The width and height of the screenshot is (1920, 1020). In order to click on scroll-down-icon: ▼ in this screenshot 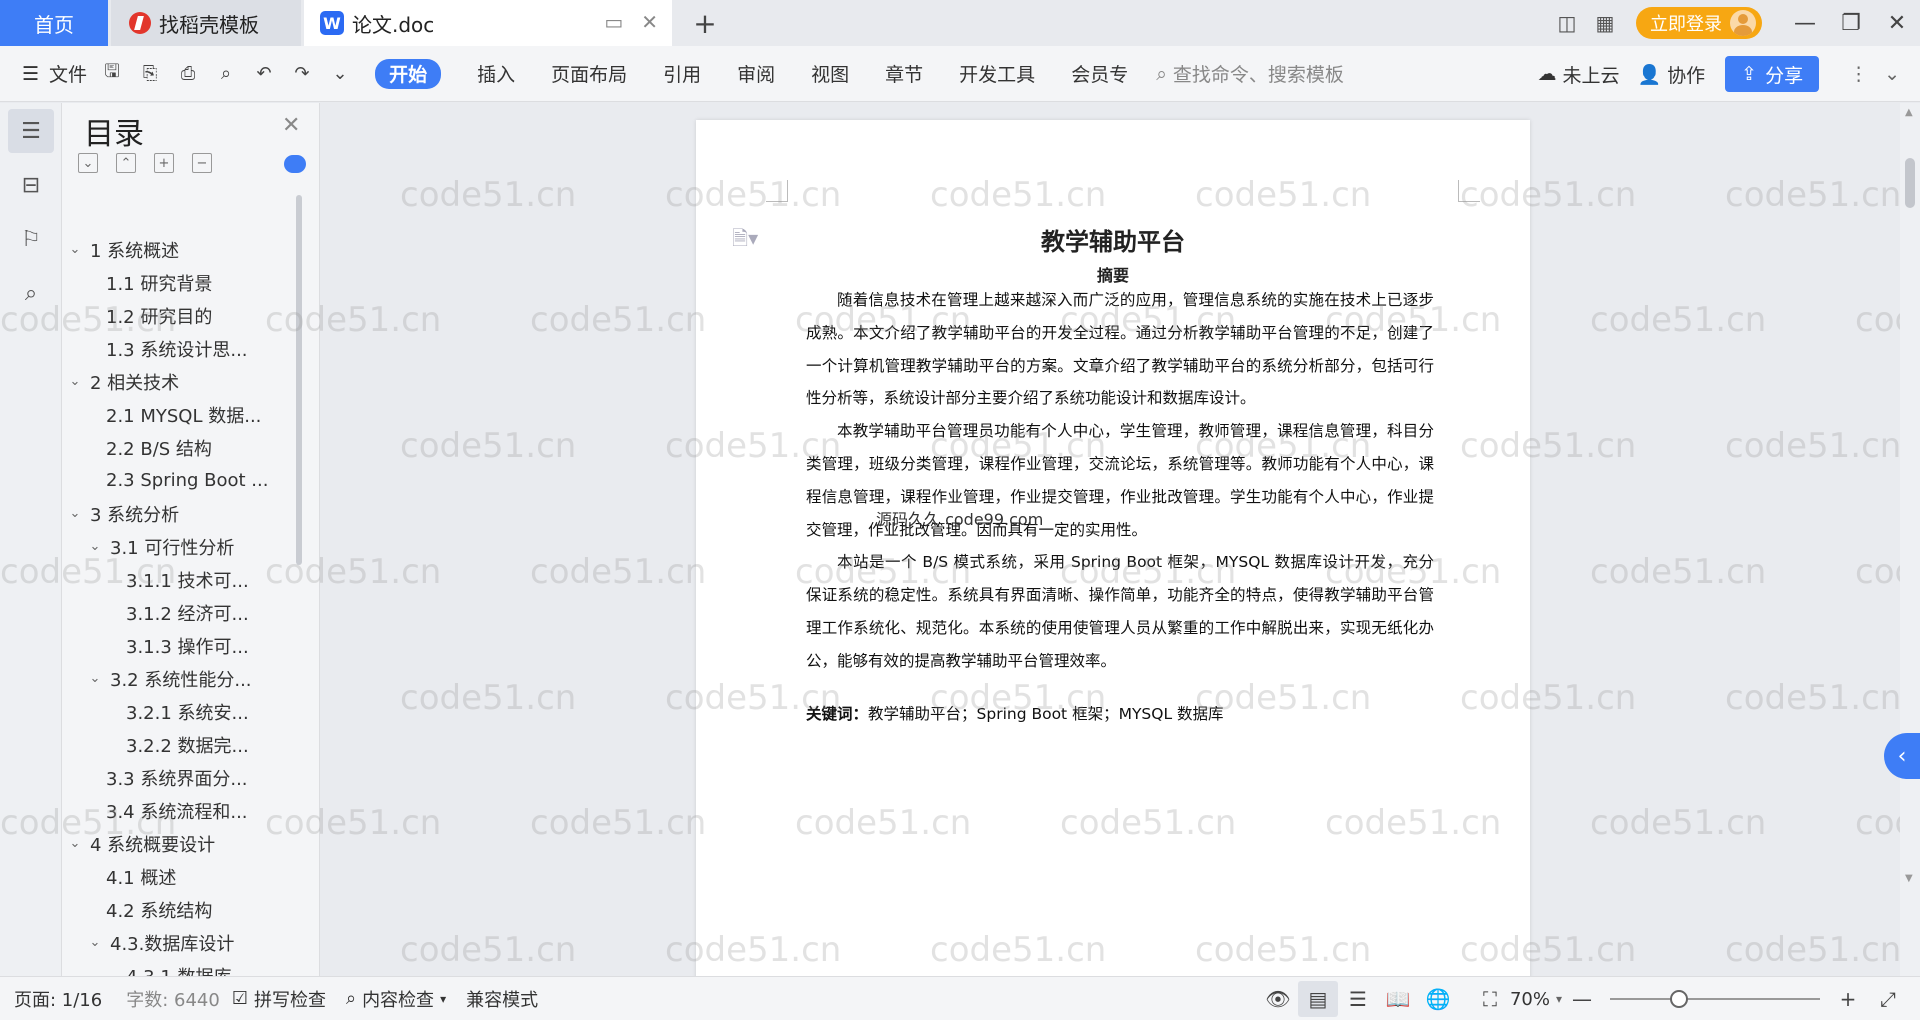, I will do `click(1909, 878)`.